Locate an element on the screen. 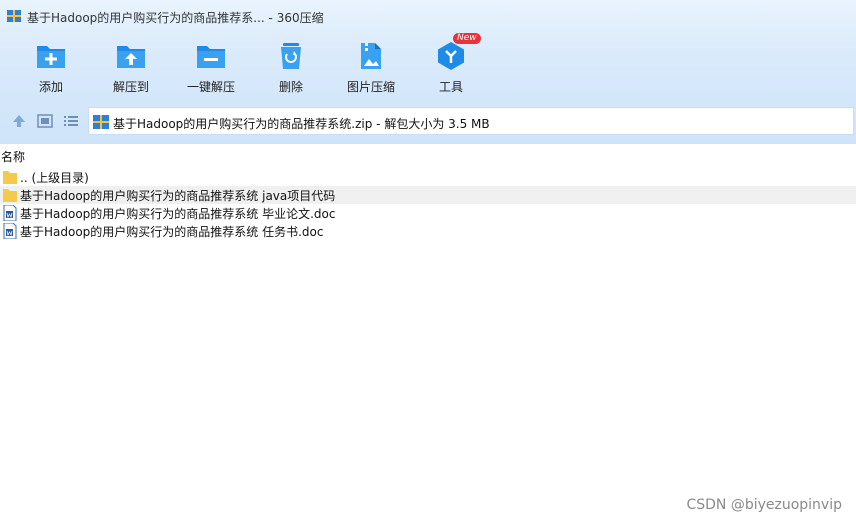  add-button: 添加 is located at coordinates (51, 67).